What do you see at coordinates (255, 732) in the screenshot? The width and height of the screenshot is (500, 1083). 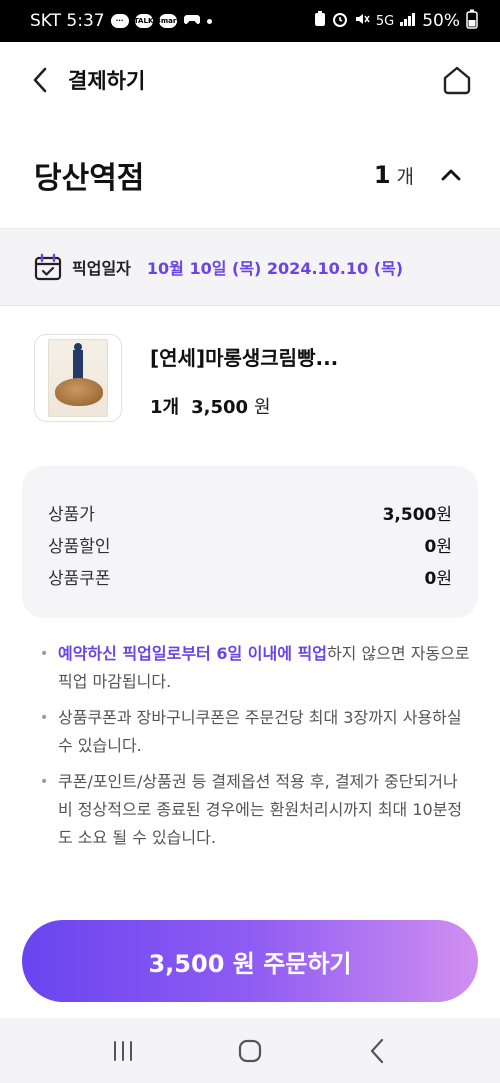 I see `notice-item: 상품쿠폰과 장바구니쿠폰은 주문건당 최대 3장까지 사용하실 수 있습니다.` at bounding box center [255, 732].